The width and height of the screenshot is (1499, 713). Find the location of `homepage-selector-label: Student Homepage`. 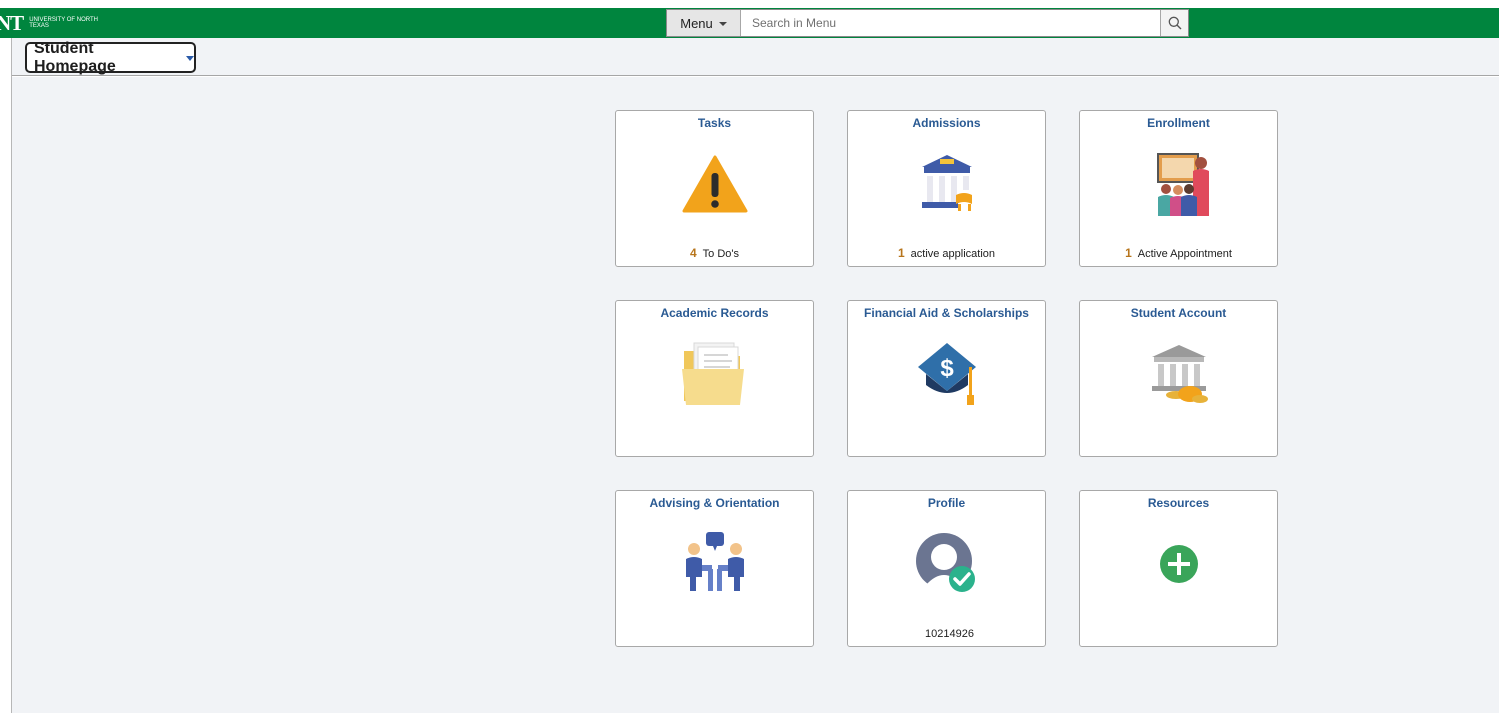

homepage-selector-label: Student Homepage is located at coordinates (75, 57).